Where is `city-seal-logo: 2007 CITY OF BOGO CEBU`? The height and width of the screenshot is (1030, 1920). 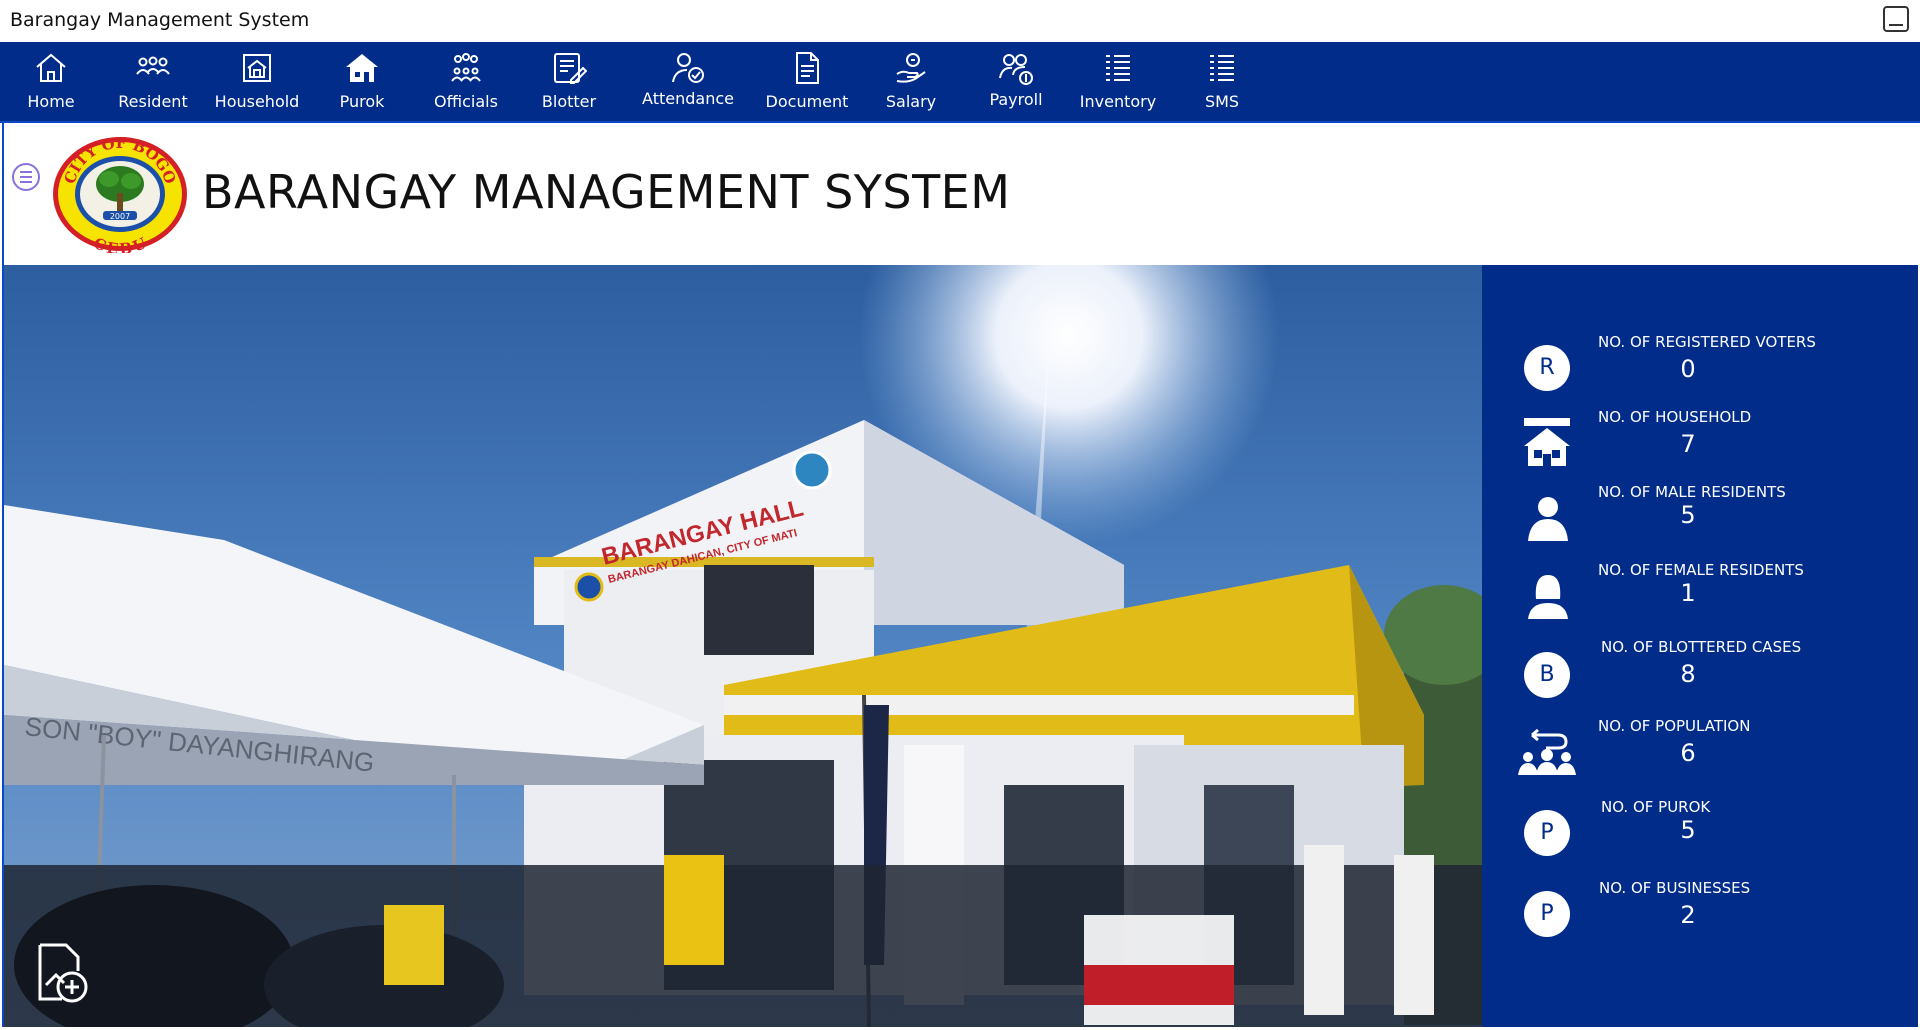
city-seal-logo: 2007 CITY OF BOGO CEBU is located at coordinates (120, 194).